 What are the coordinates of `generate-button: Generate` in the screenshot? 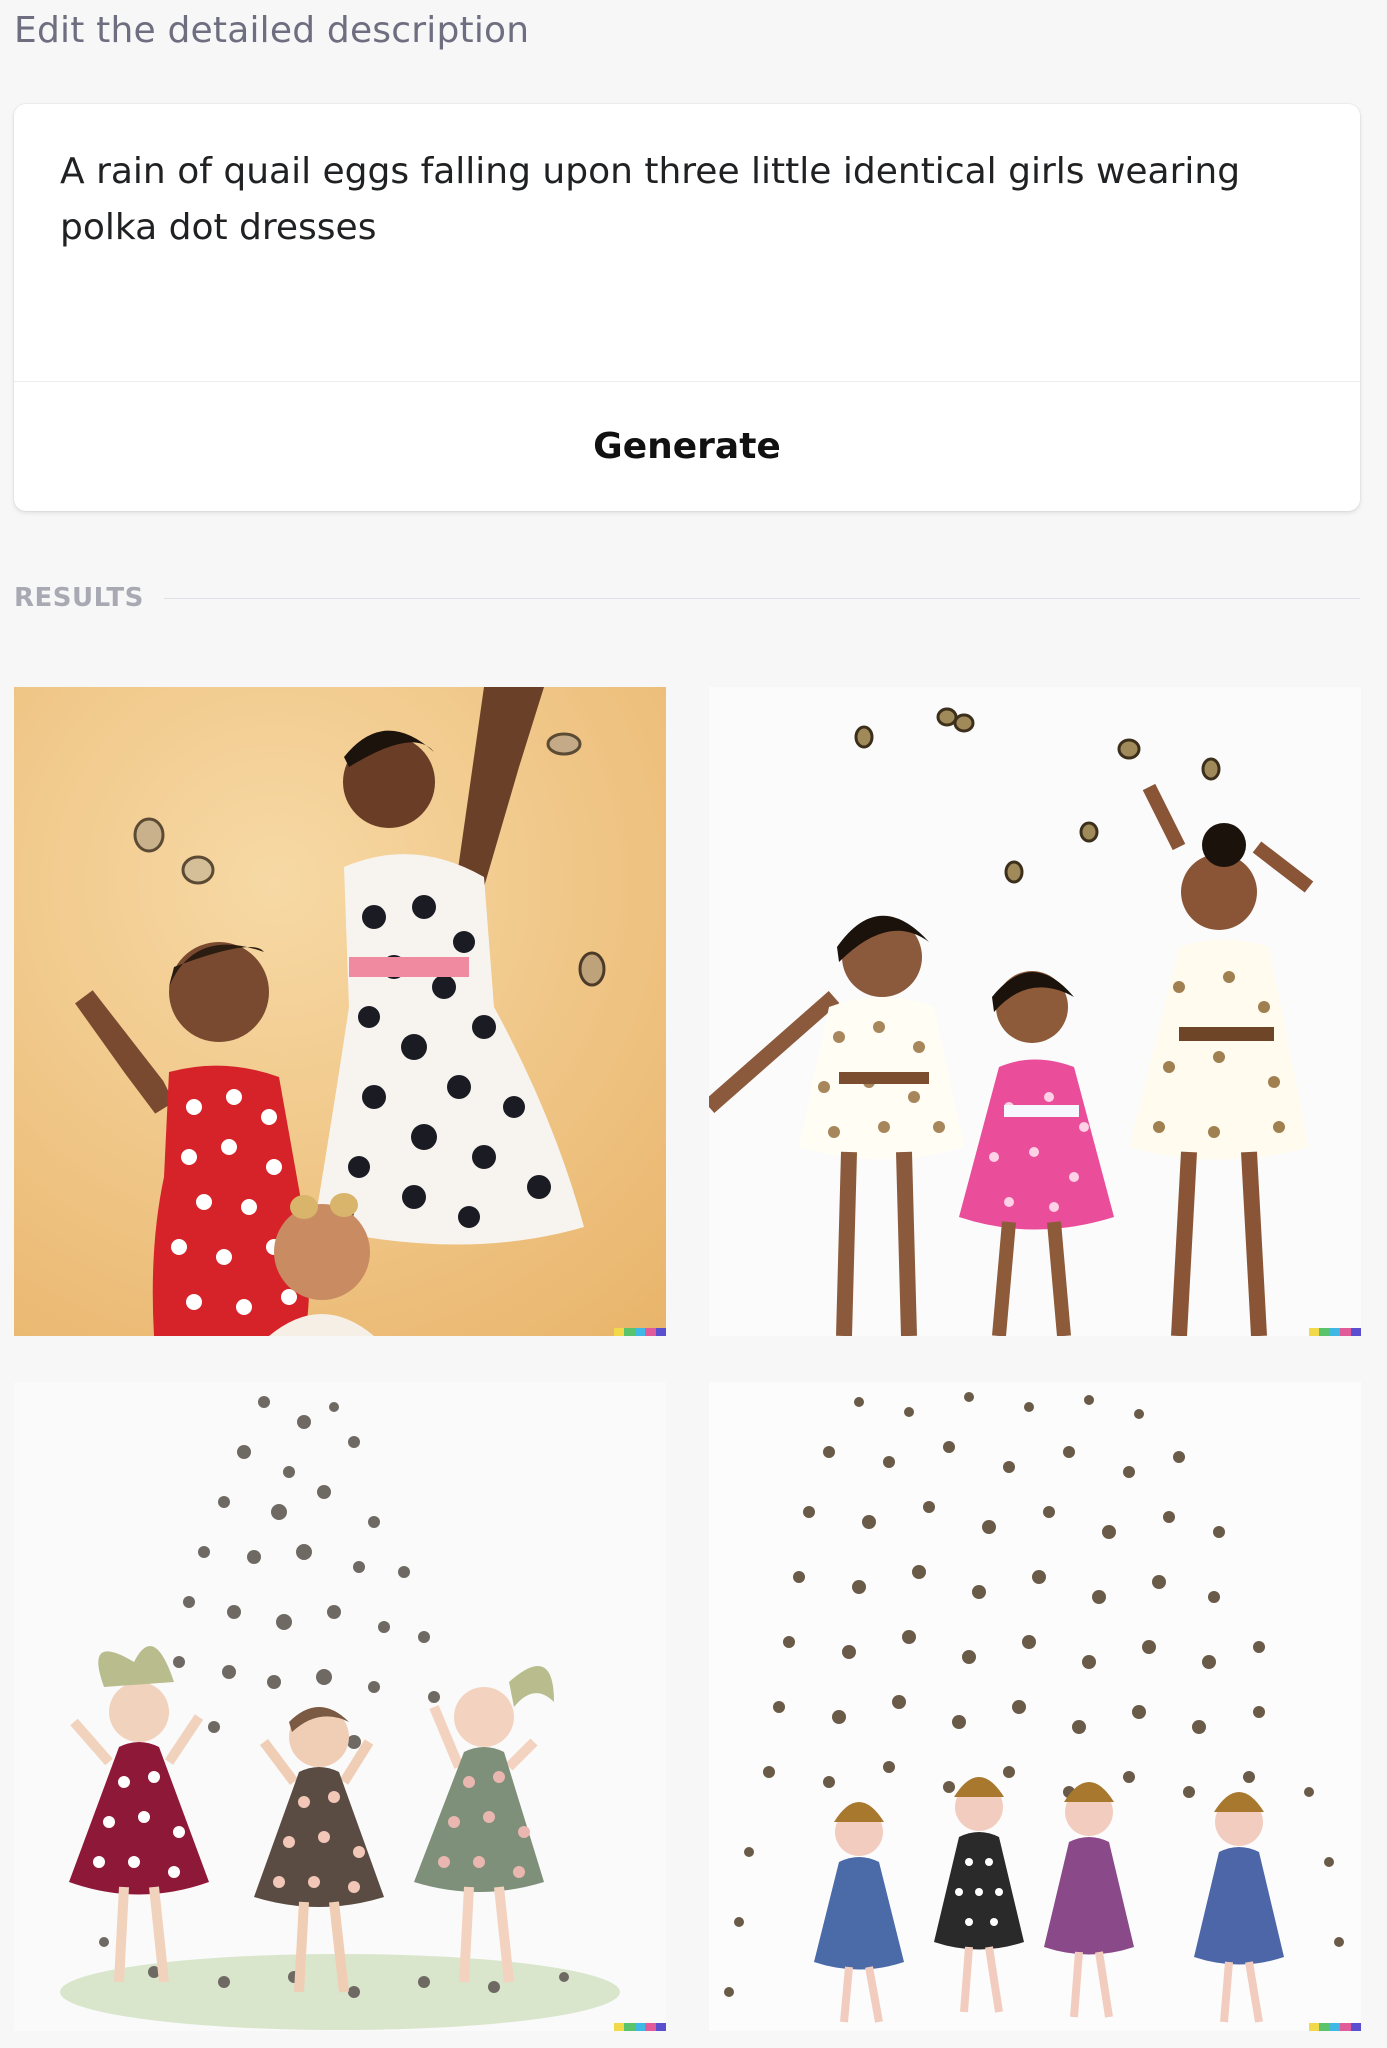 It's located at (687, 446).